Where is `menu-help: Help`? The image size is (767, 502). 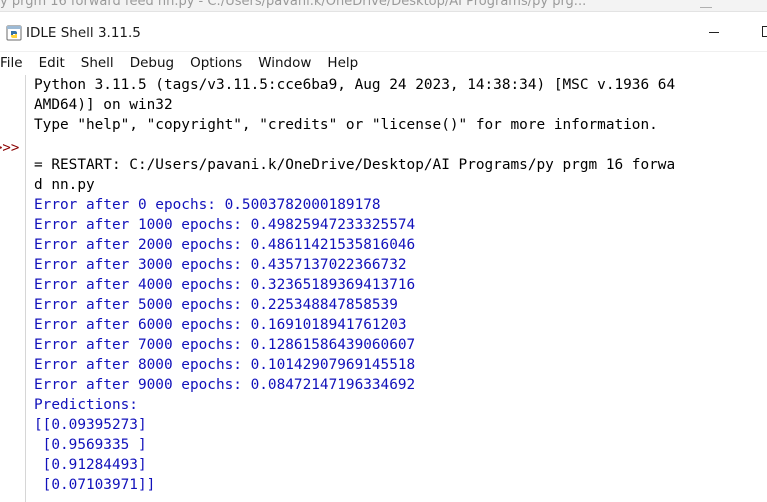
menu-help: Help is located at coordinates (342, 63).